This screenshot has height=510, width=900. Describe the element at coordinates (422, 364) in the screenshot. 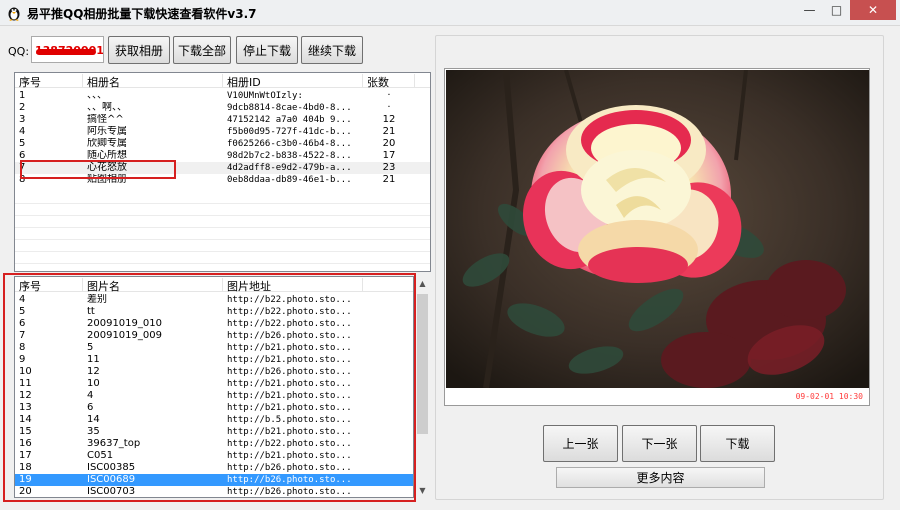

I see `scroll-thumb` at that location.